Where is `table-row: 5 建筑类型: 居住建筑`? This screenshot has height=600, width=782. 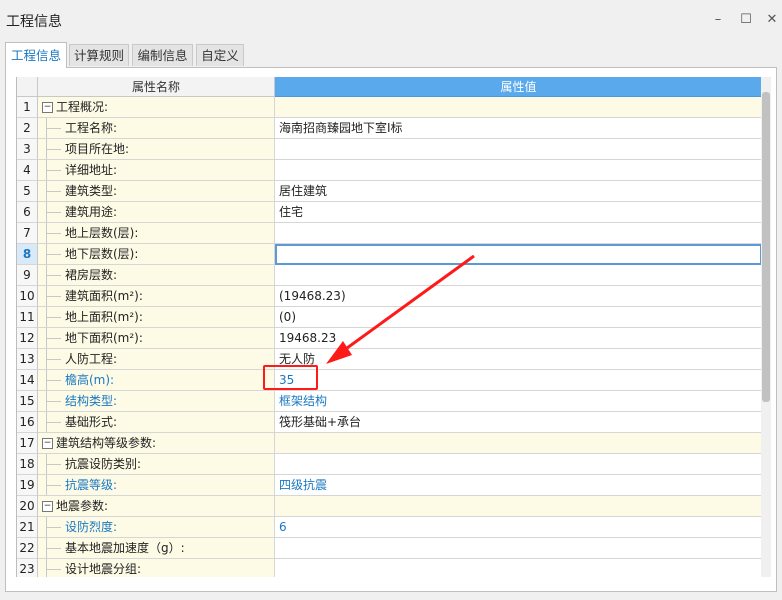 table-row: 5 建筑类型: 居住建筑 is located at coordinates (389, 191).